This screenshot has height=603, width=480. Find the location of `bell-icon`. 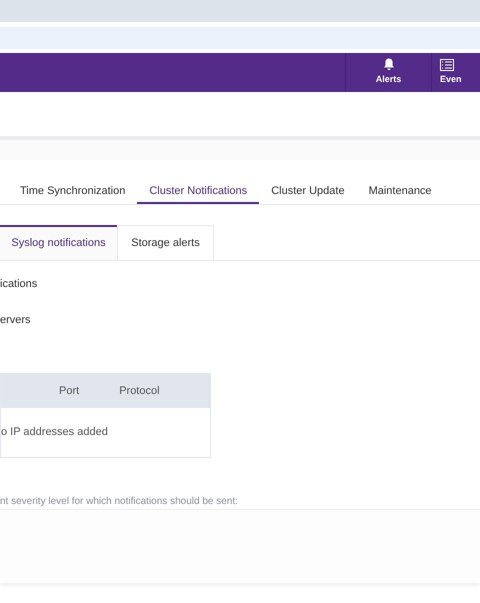

bell-icon is located at coordinates (388, 65).